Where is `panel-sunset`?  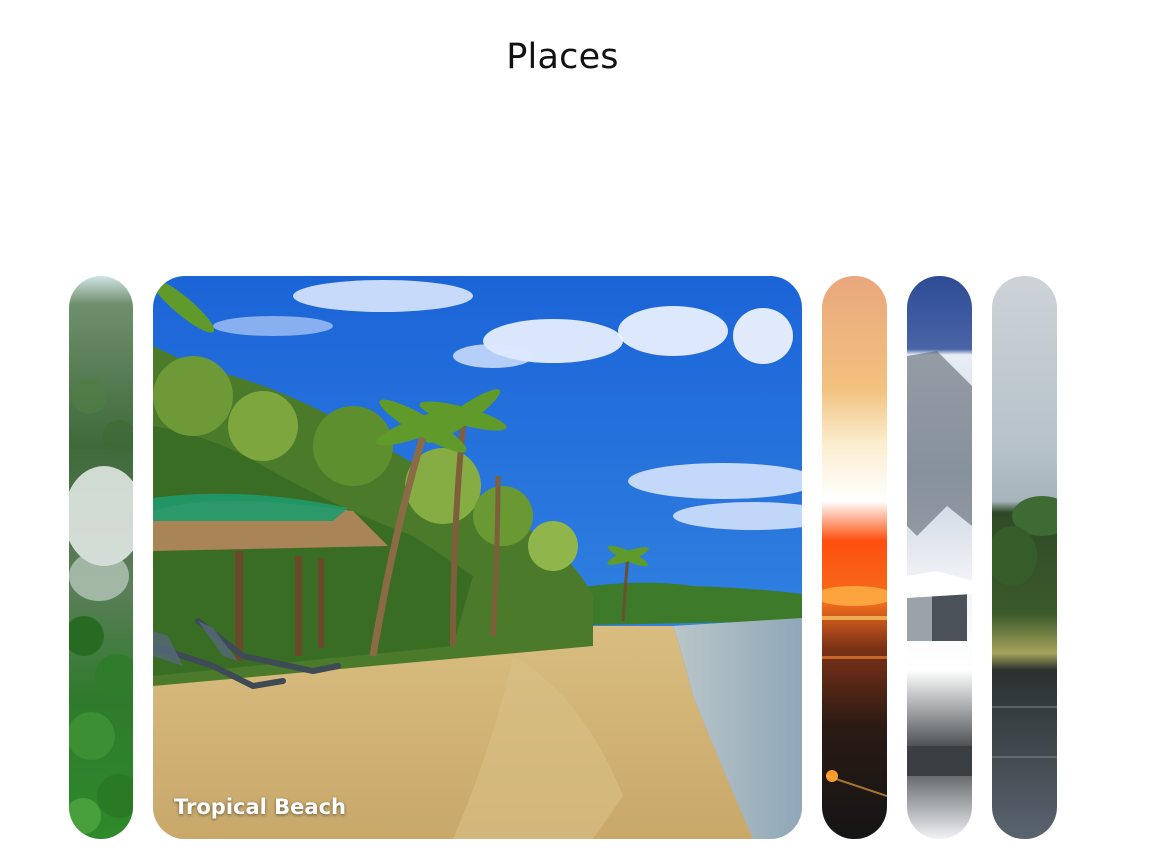
panel-sunset is located at coordinates (854, 557).